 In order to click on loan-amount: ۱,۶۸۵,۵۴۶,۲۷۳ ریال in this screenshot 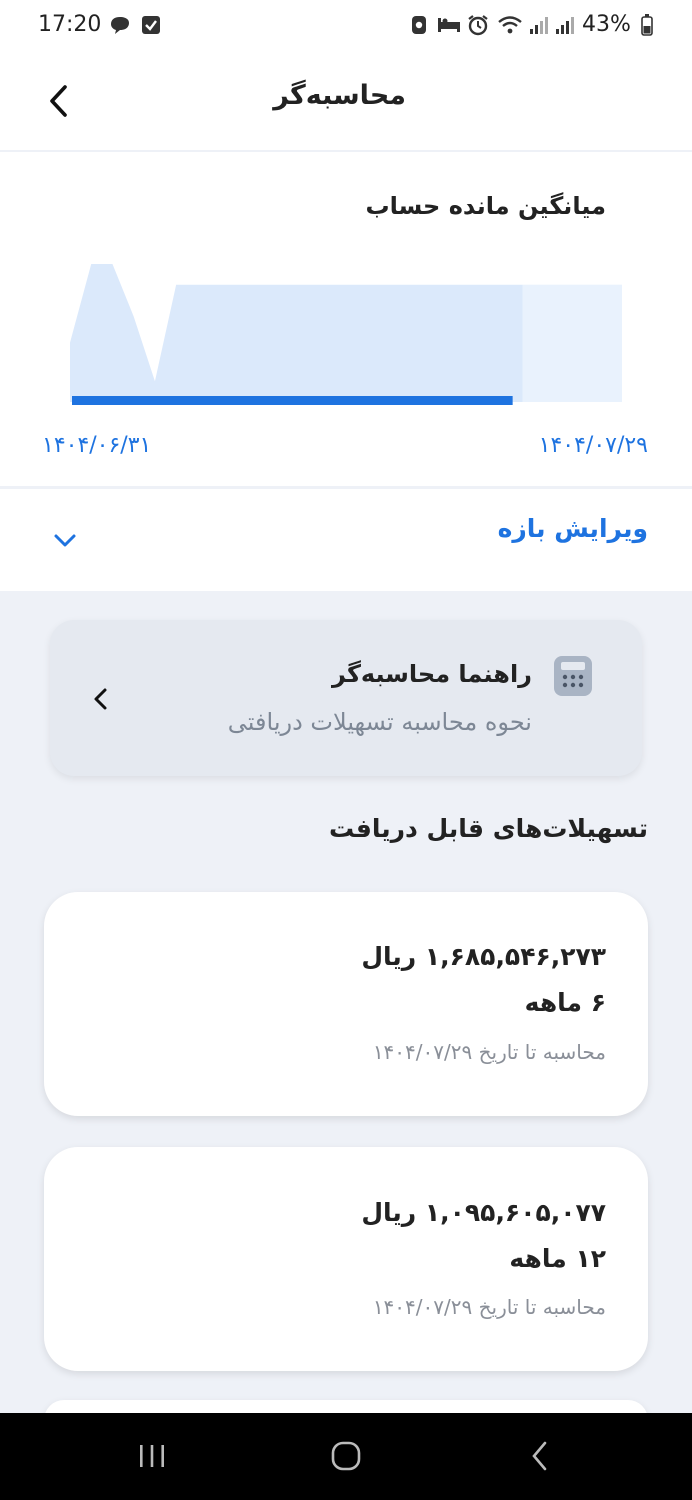, I will do `click(483, 956)`.